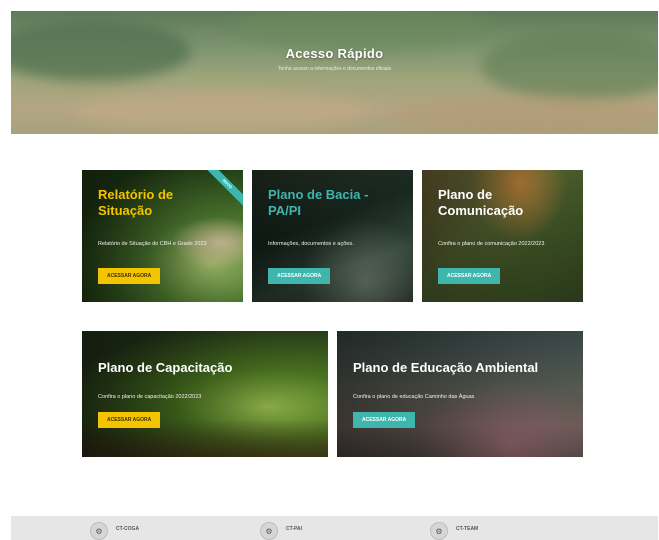 The image size is (659, 540). I want to click on card-title: Plano de Comunicação, so click(481, 202).